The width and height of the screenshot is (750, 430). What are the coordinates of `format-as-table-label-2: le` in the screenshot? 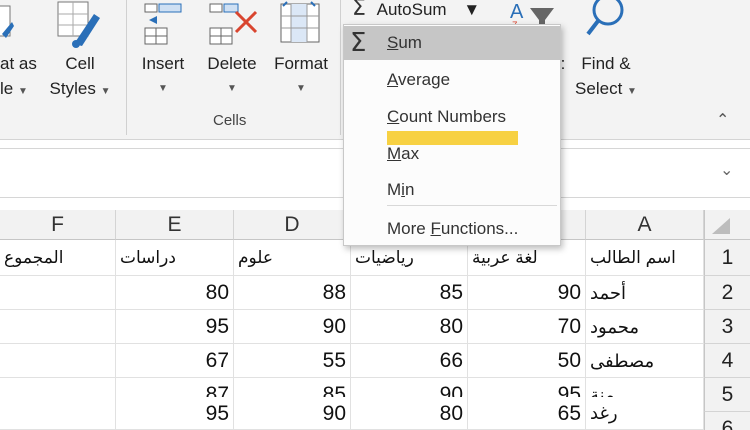 It's located at (7, 88).